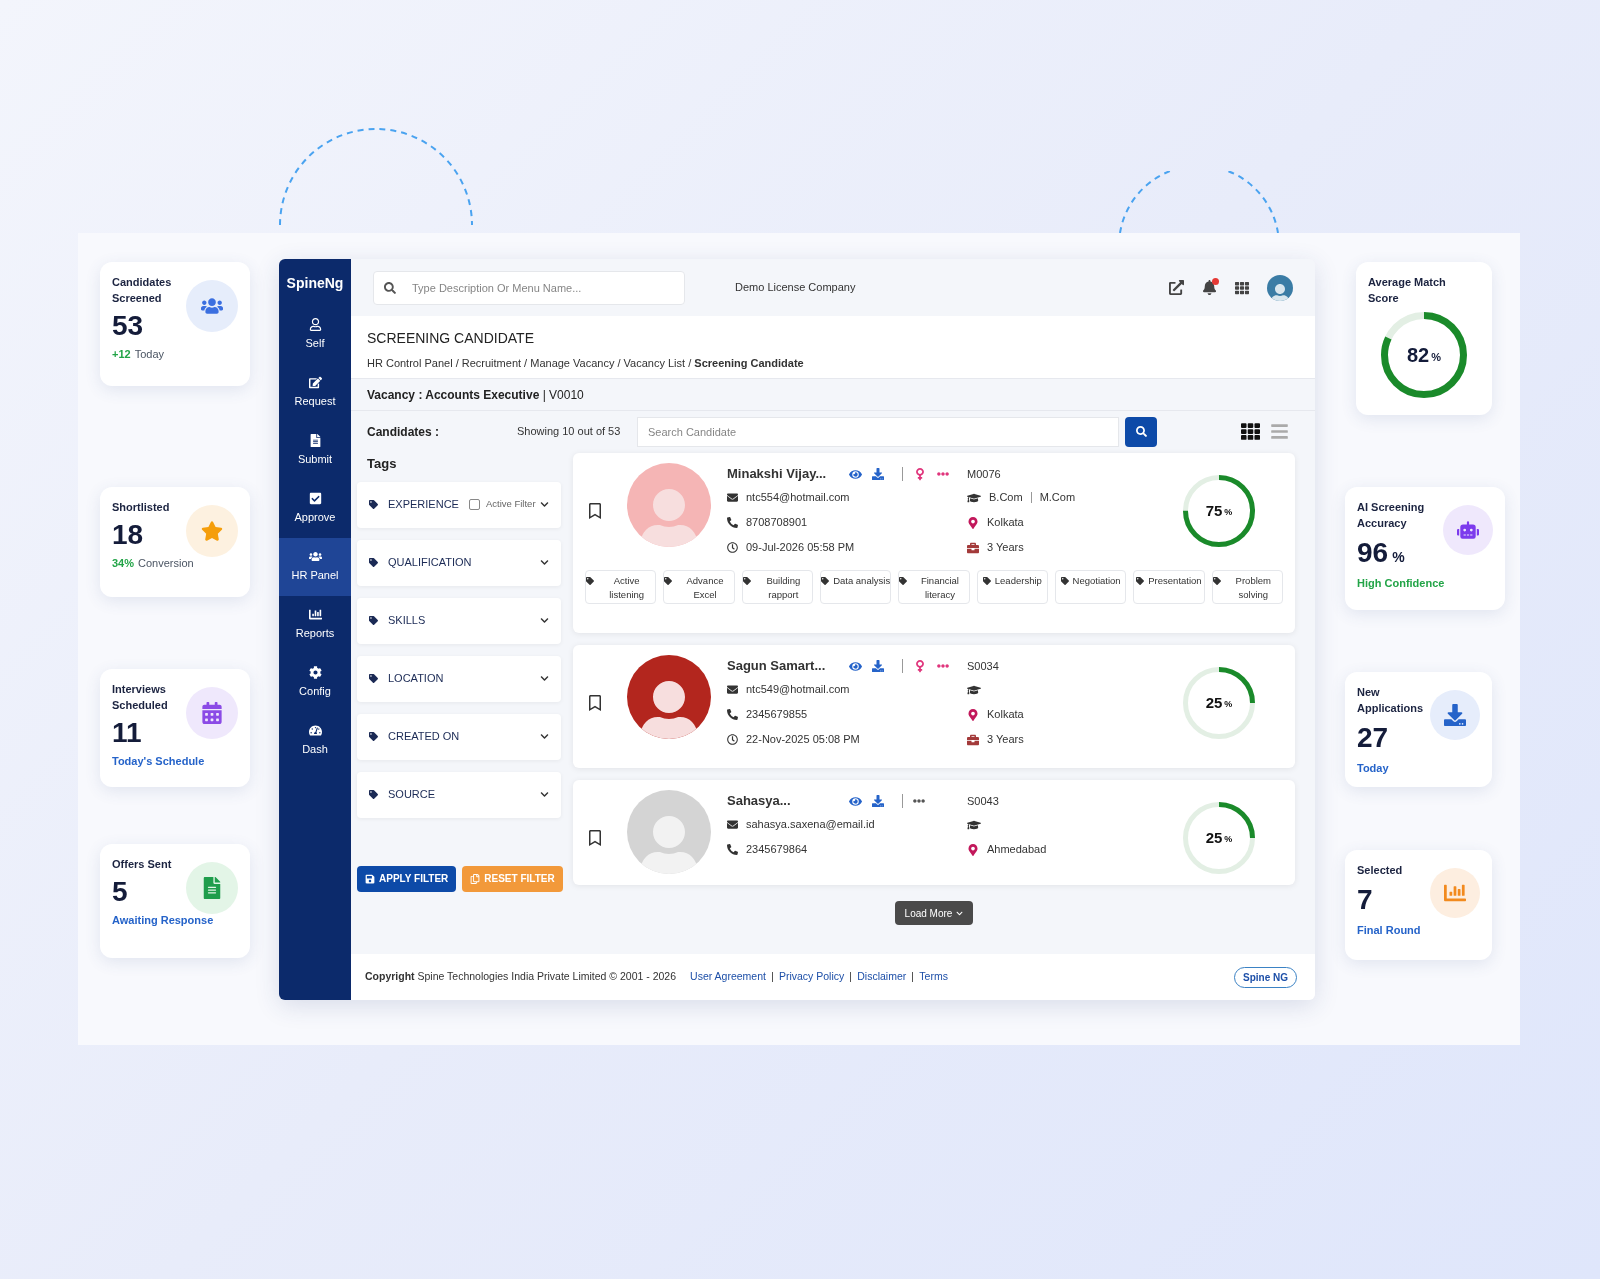 This screenshot has height=1279, width=1600. I want to click on active-filter-checkbox, so click(474, 504).